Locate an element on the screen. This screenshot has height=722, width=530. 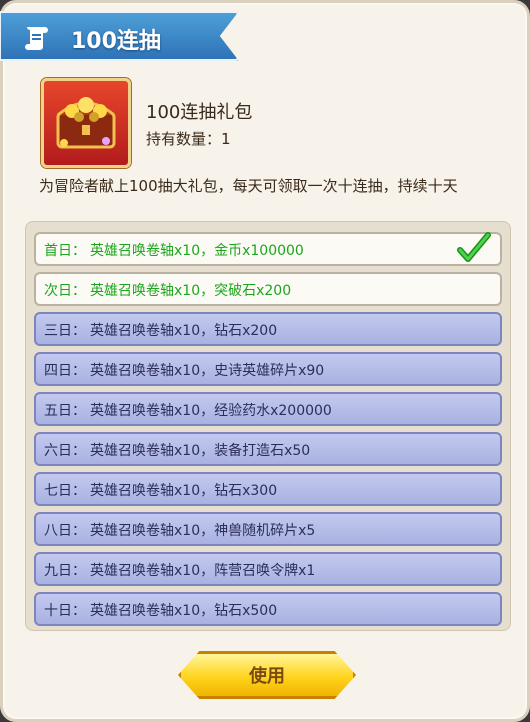
reward-row-day2: 次日： 英雄召唤卷轴x10，突破石x200 is located at coordinates (268, 289).